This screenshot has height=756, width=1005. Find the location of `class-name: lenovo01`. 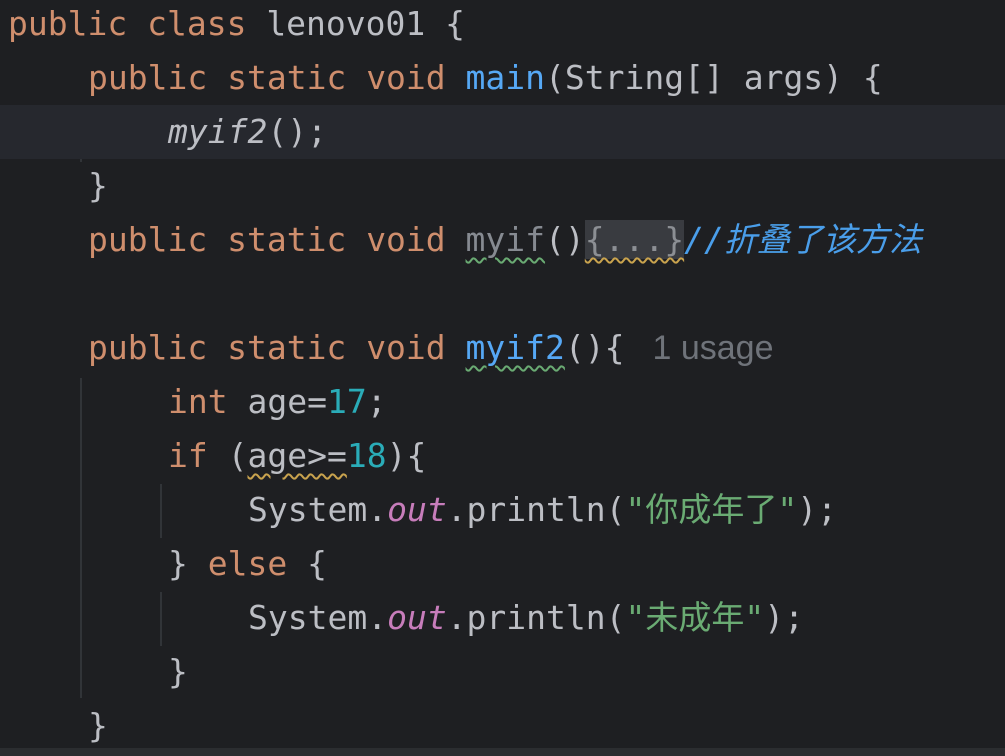

class-name: lenovo01 is located at coordinates (346, 23).